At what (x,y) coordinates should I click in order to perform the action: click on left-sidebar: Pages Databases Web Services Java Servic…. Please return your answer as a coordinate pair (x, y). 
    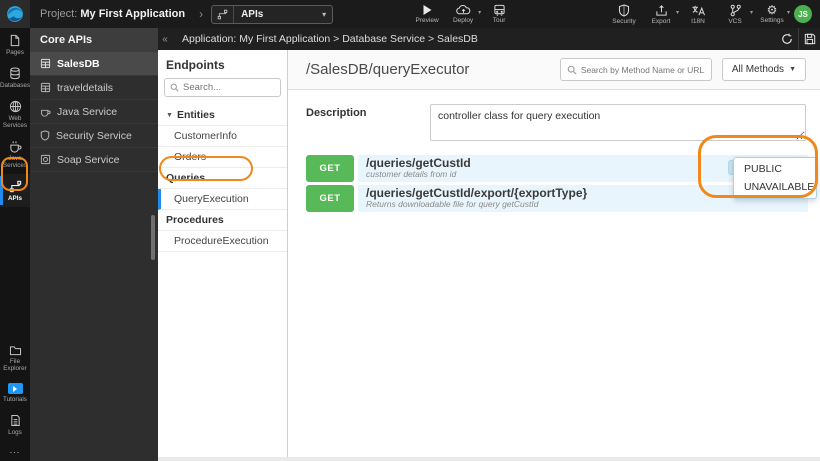
    Looking at the image, I should click on (15, 244).